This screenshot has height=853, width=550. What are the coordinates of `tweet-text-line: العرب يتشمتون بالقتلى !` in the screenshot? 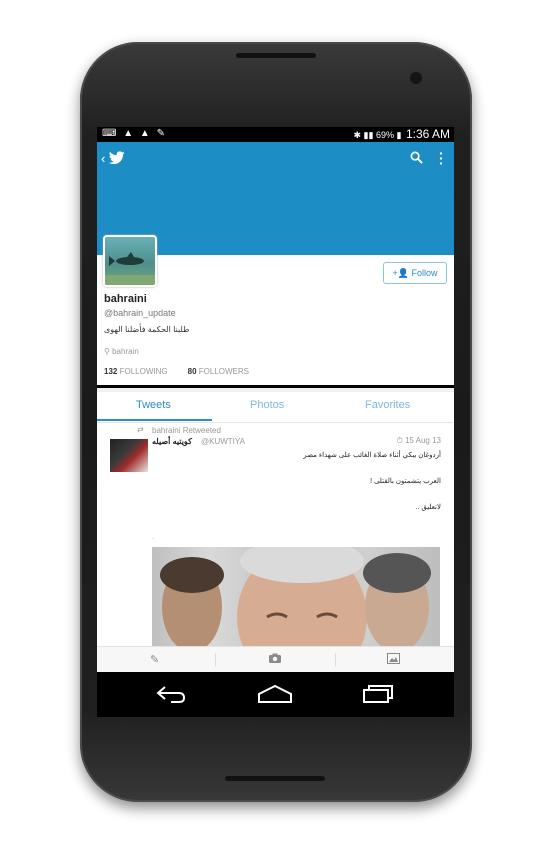 It's located at (405, 481).